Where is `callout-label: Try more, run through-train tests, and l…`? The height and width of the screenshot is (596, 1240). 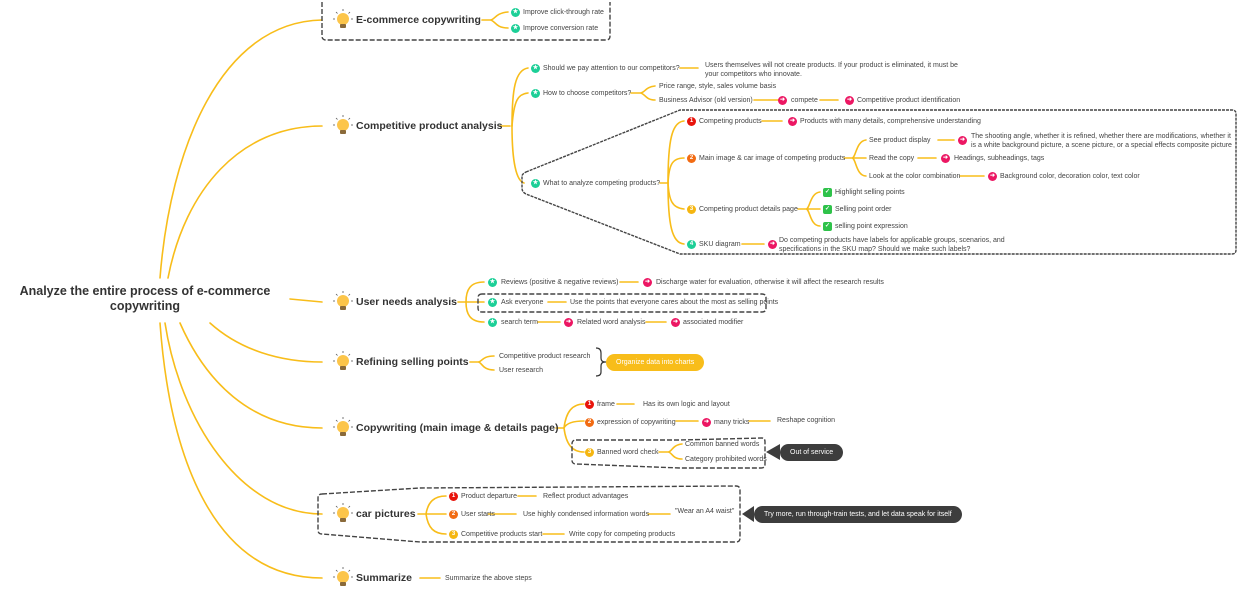 callout-label: Try more, run through-train tests, and l… is located at coordinates (858, 514).